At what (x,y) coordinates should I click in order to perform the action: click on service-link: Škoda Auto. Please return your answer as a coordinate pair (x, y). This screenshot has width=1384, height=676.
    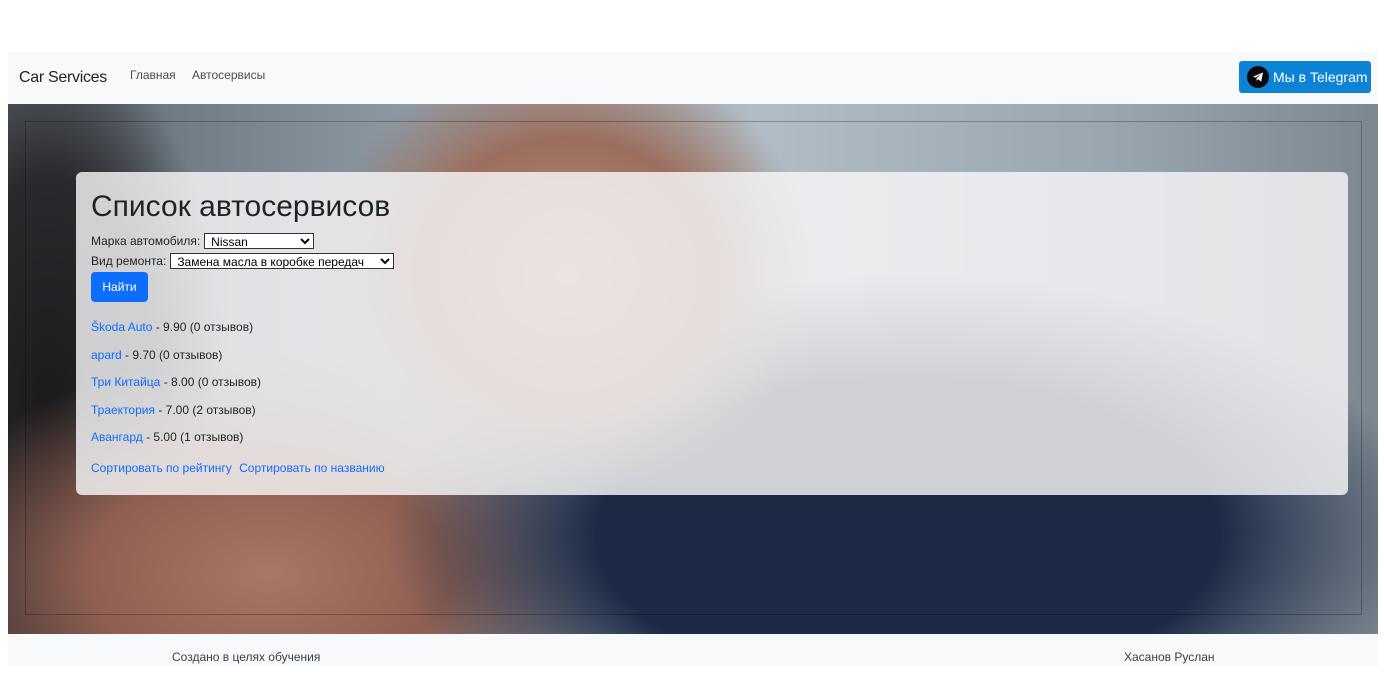
    Looking at the image, I should click on (121, 327).